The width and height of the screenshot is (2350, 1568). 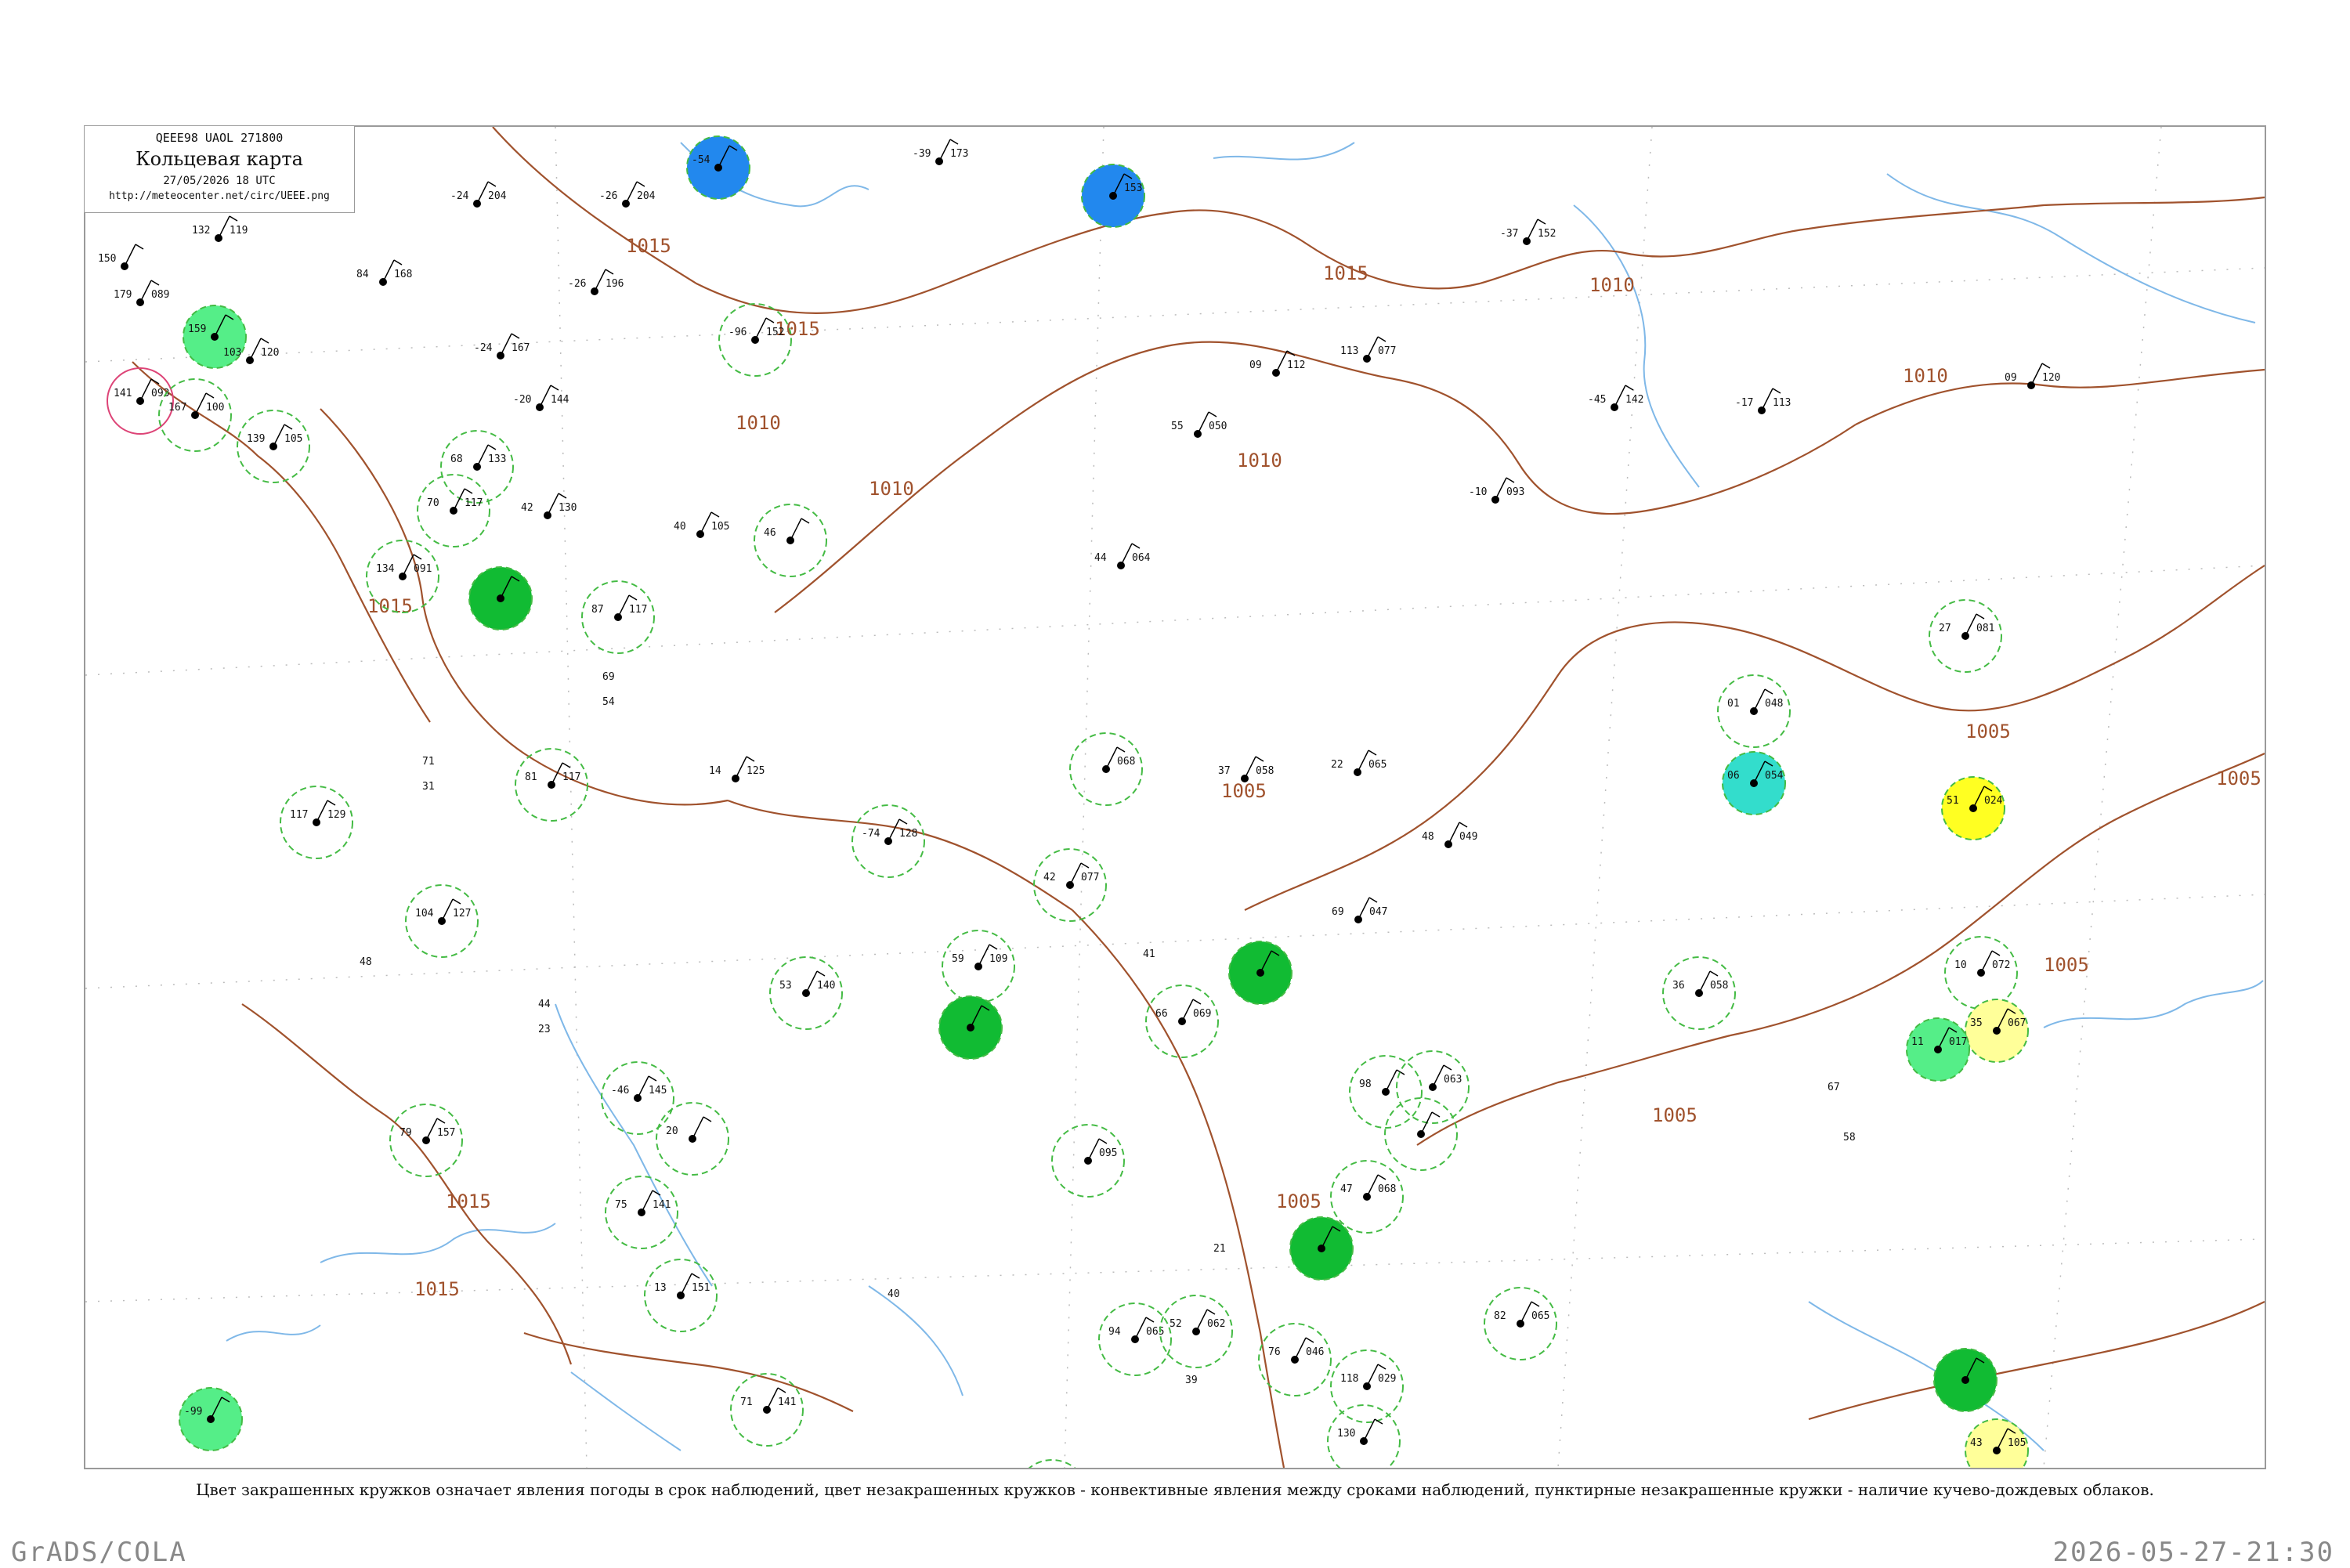 I want to click on station-plot: 01 048, so click(x=1754, y=711).